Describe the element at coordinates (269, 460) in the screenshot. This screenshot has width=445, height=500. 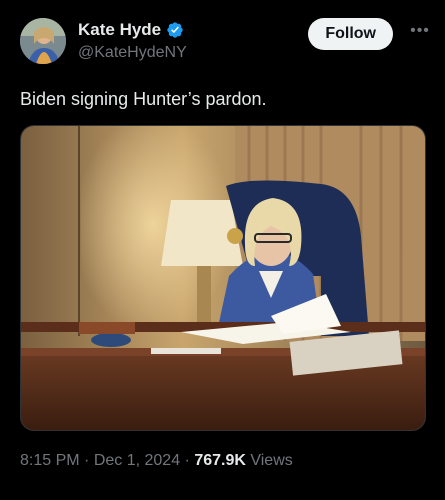
I see `views-label: Views` at that location.